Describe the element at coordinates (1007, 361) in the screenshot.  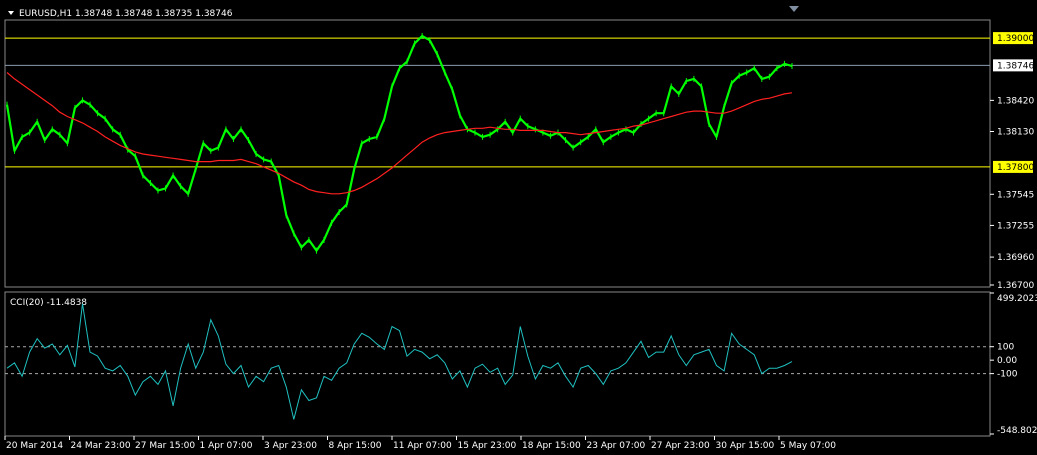
I see `cci-tick-label: 0.00` at that location.